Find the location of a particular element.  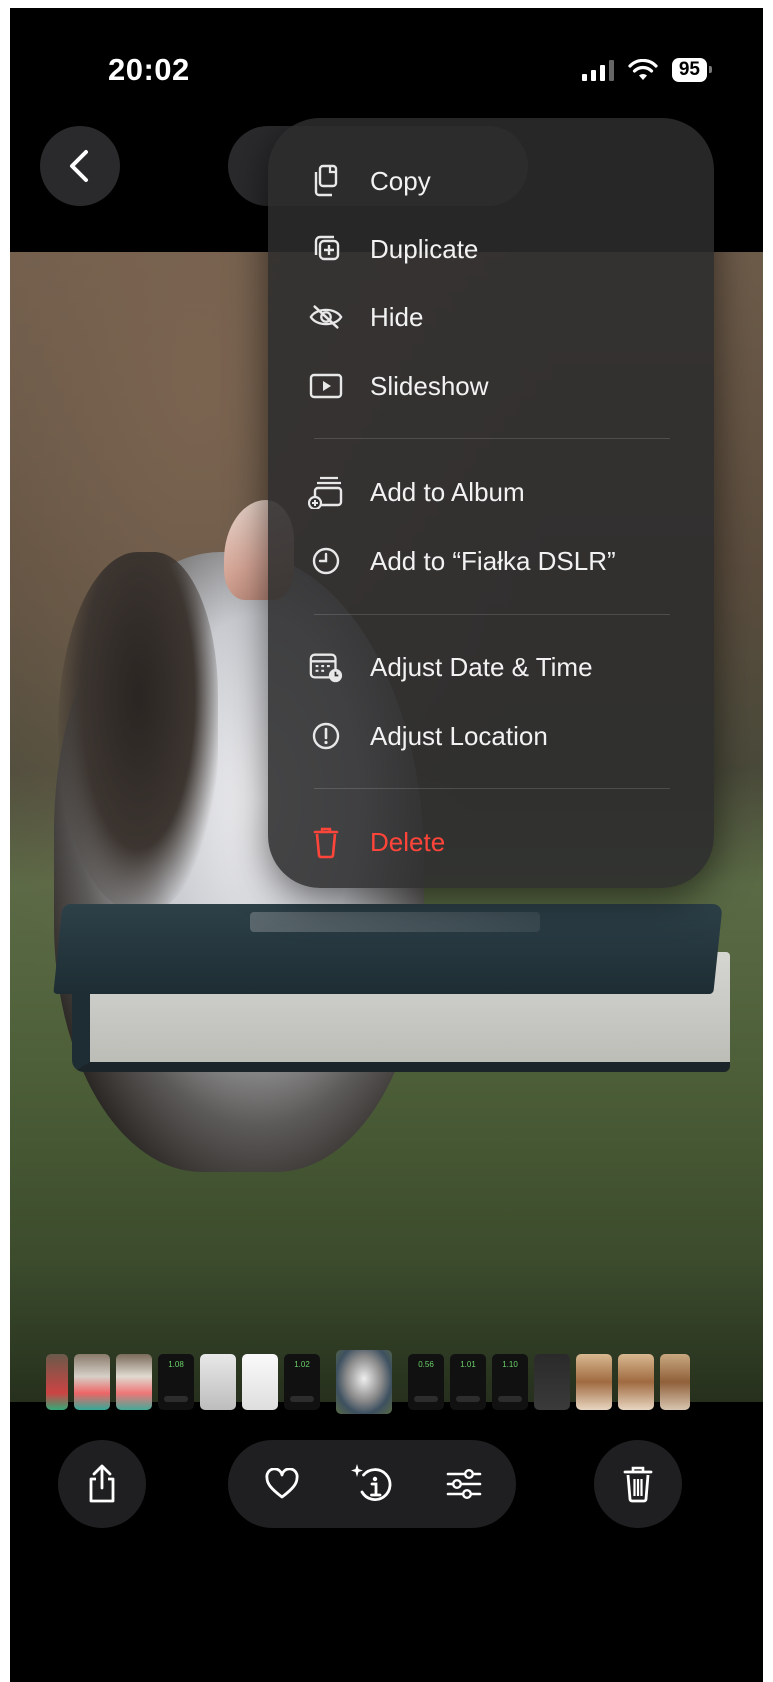

thumbnail: 1.08 is located at coordinates (176, 1382).